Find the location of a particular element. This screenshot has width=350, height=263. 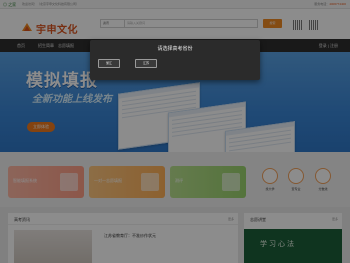

province-select-dialog: 请选择高考省份 浙江 江苏 is located at coordinates (175, 60).